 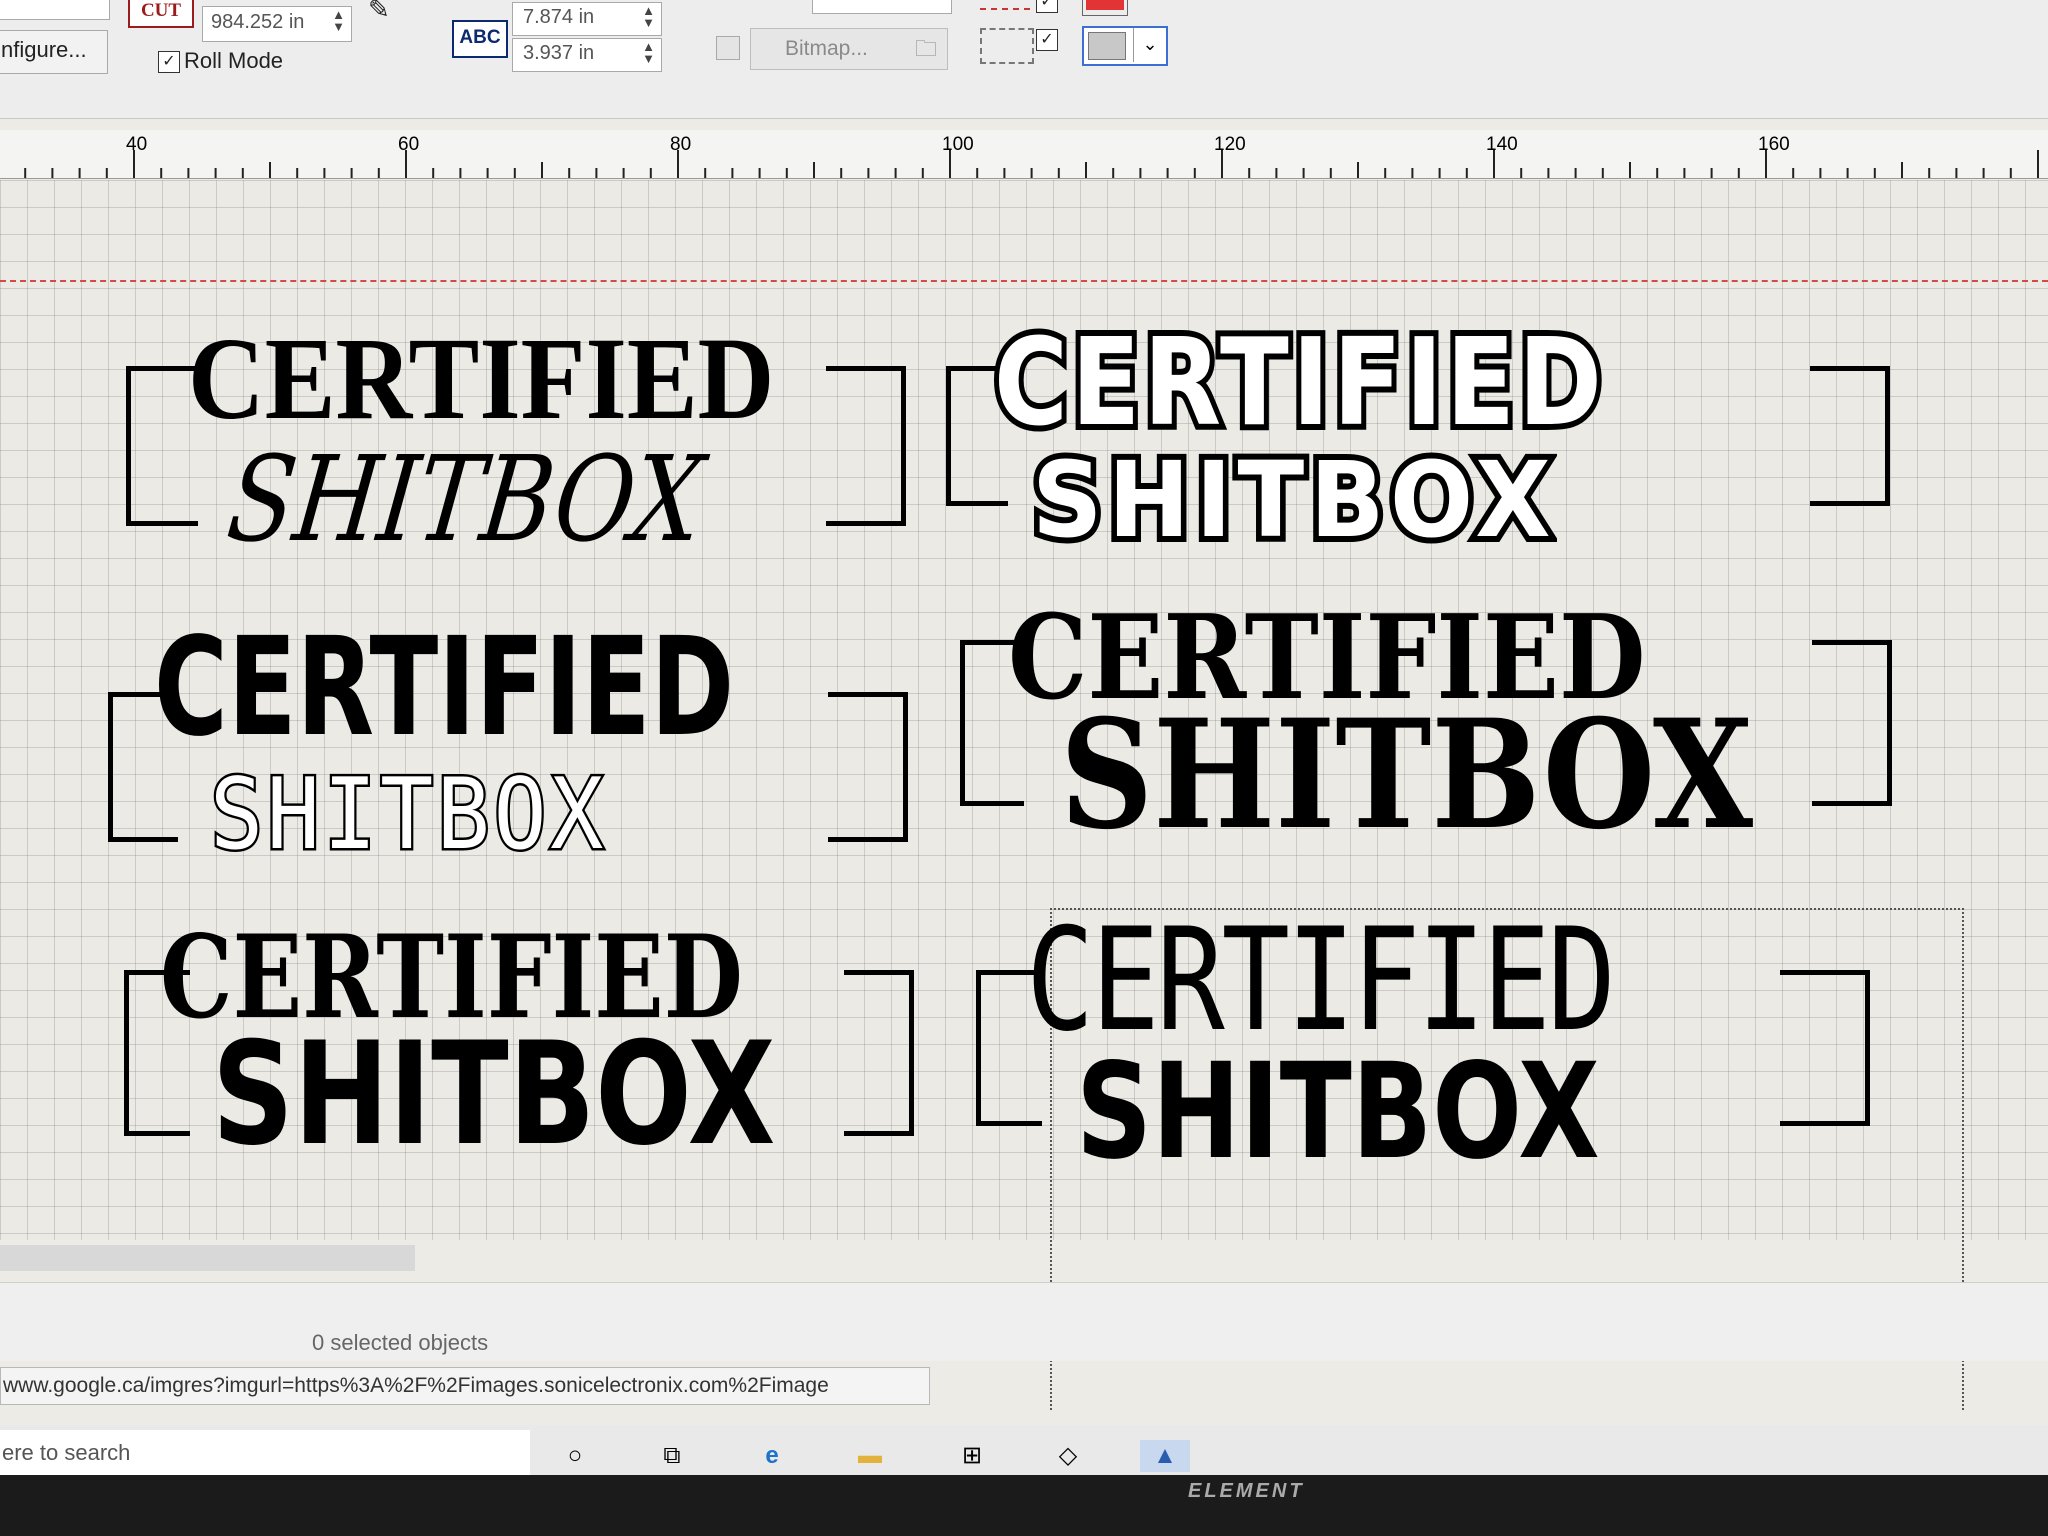 What do you see at coordinates (672, 1456) in the screenshot?
I see `task-view-icon: ⧉` at bounding box center [672, 1456].